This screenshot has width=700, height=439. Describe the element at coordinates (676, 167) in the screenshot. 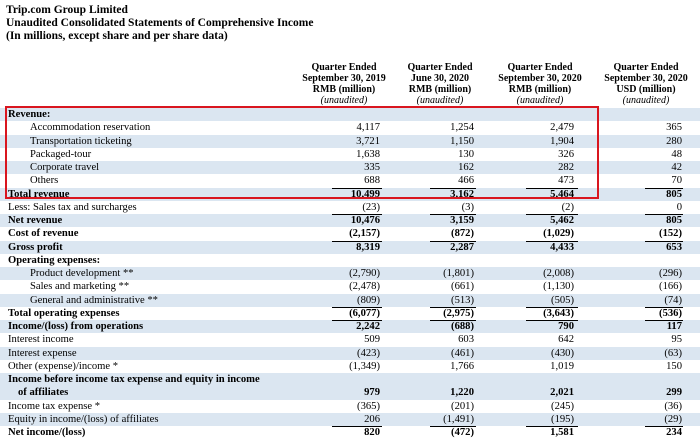

I see `row-value: 42` at that location.